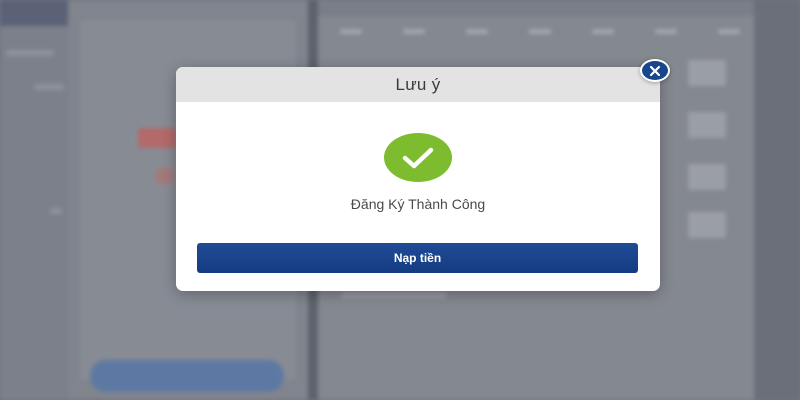  I want to click on close-button, so click(655, 70).